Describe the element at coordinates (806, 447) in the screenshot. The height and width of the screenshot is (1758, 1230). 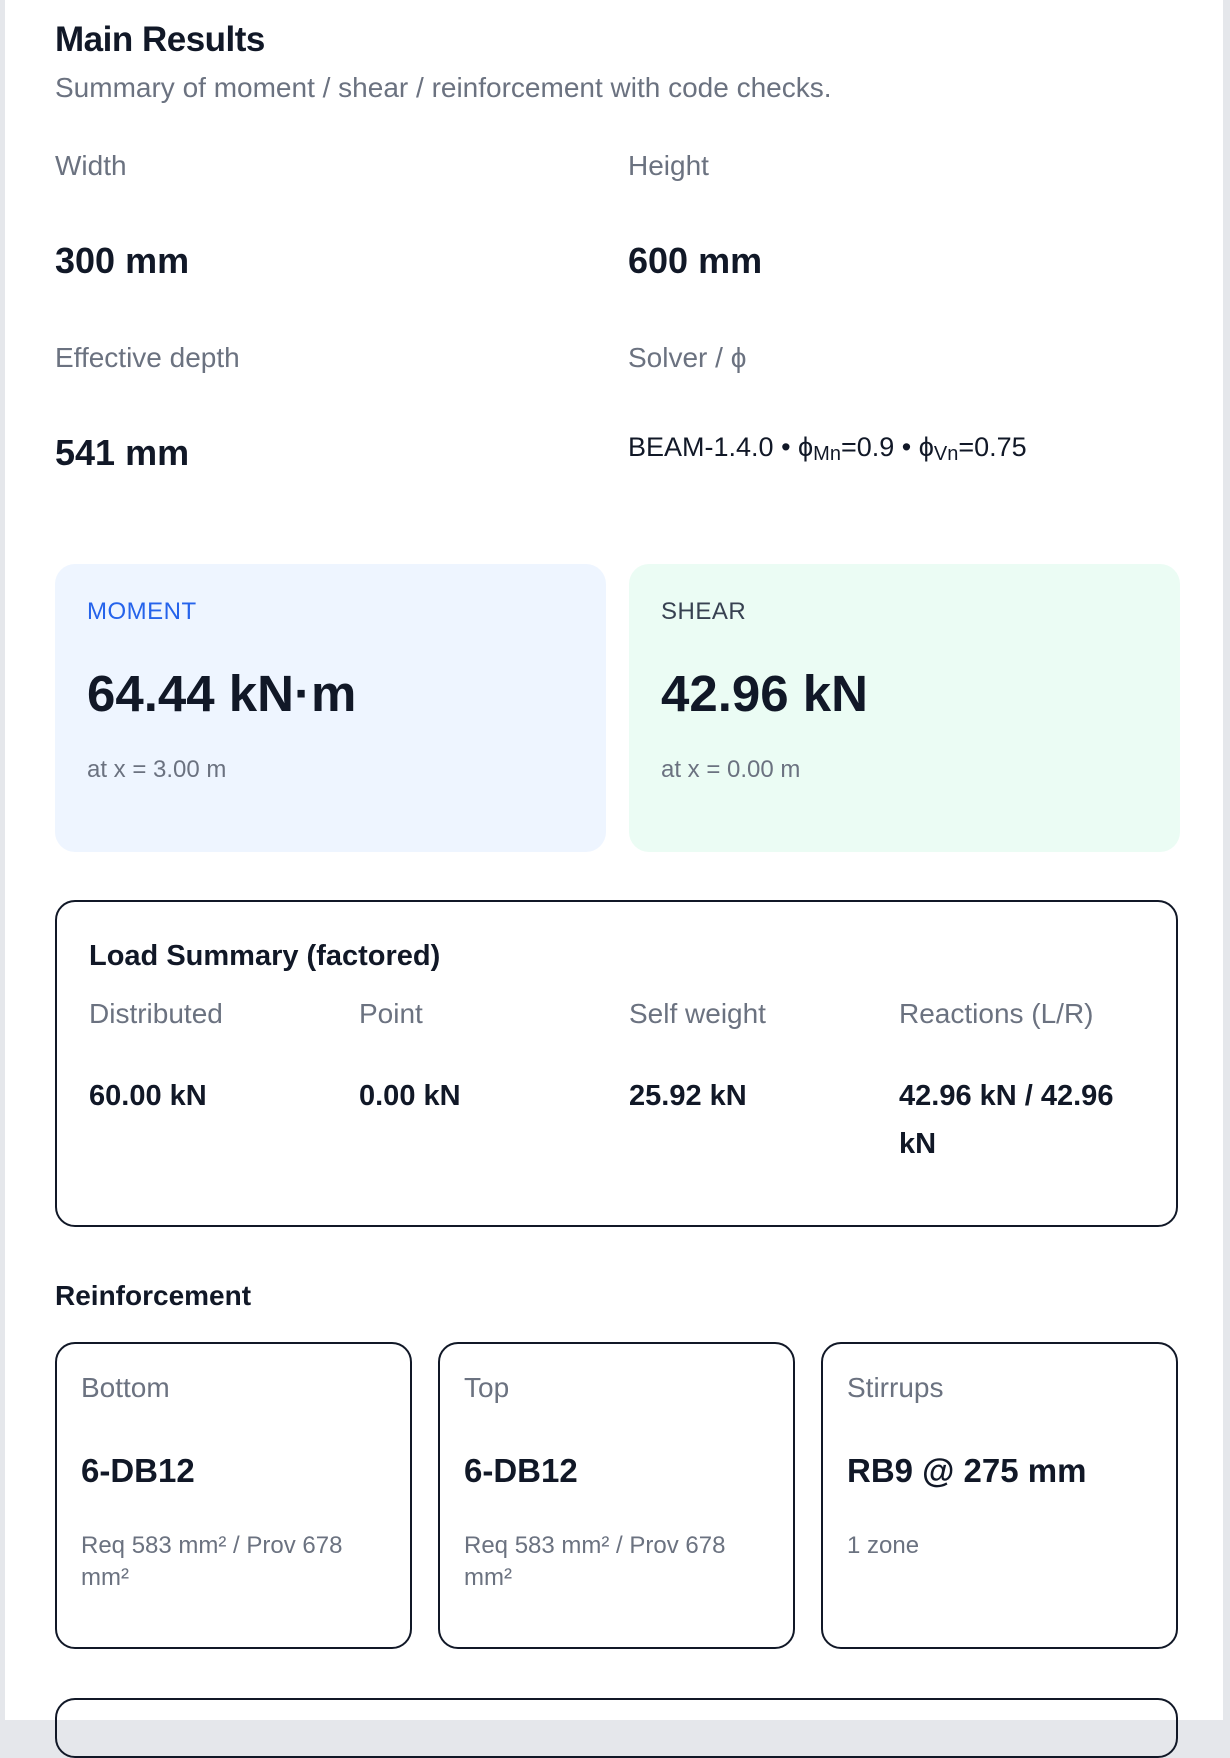
I see `phi-mn-symbol: ϕ` at that location.